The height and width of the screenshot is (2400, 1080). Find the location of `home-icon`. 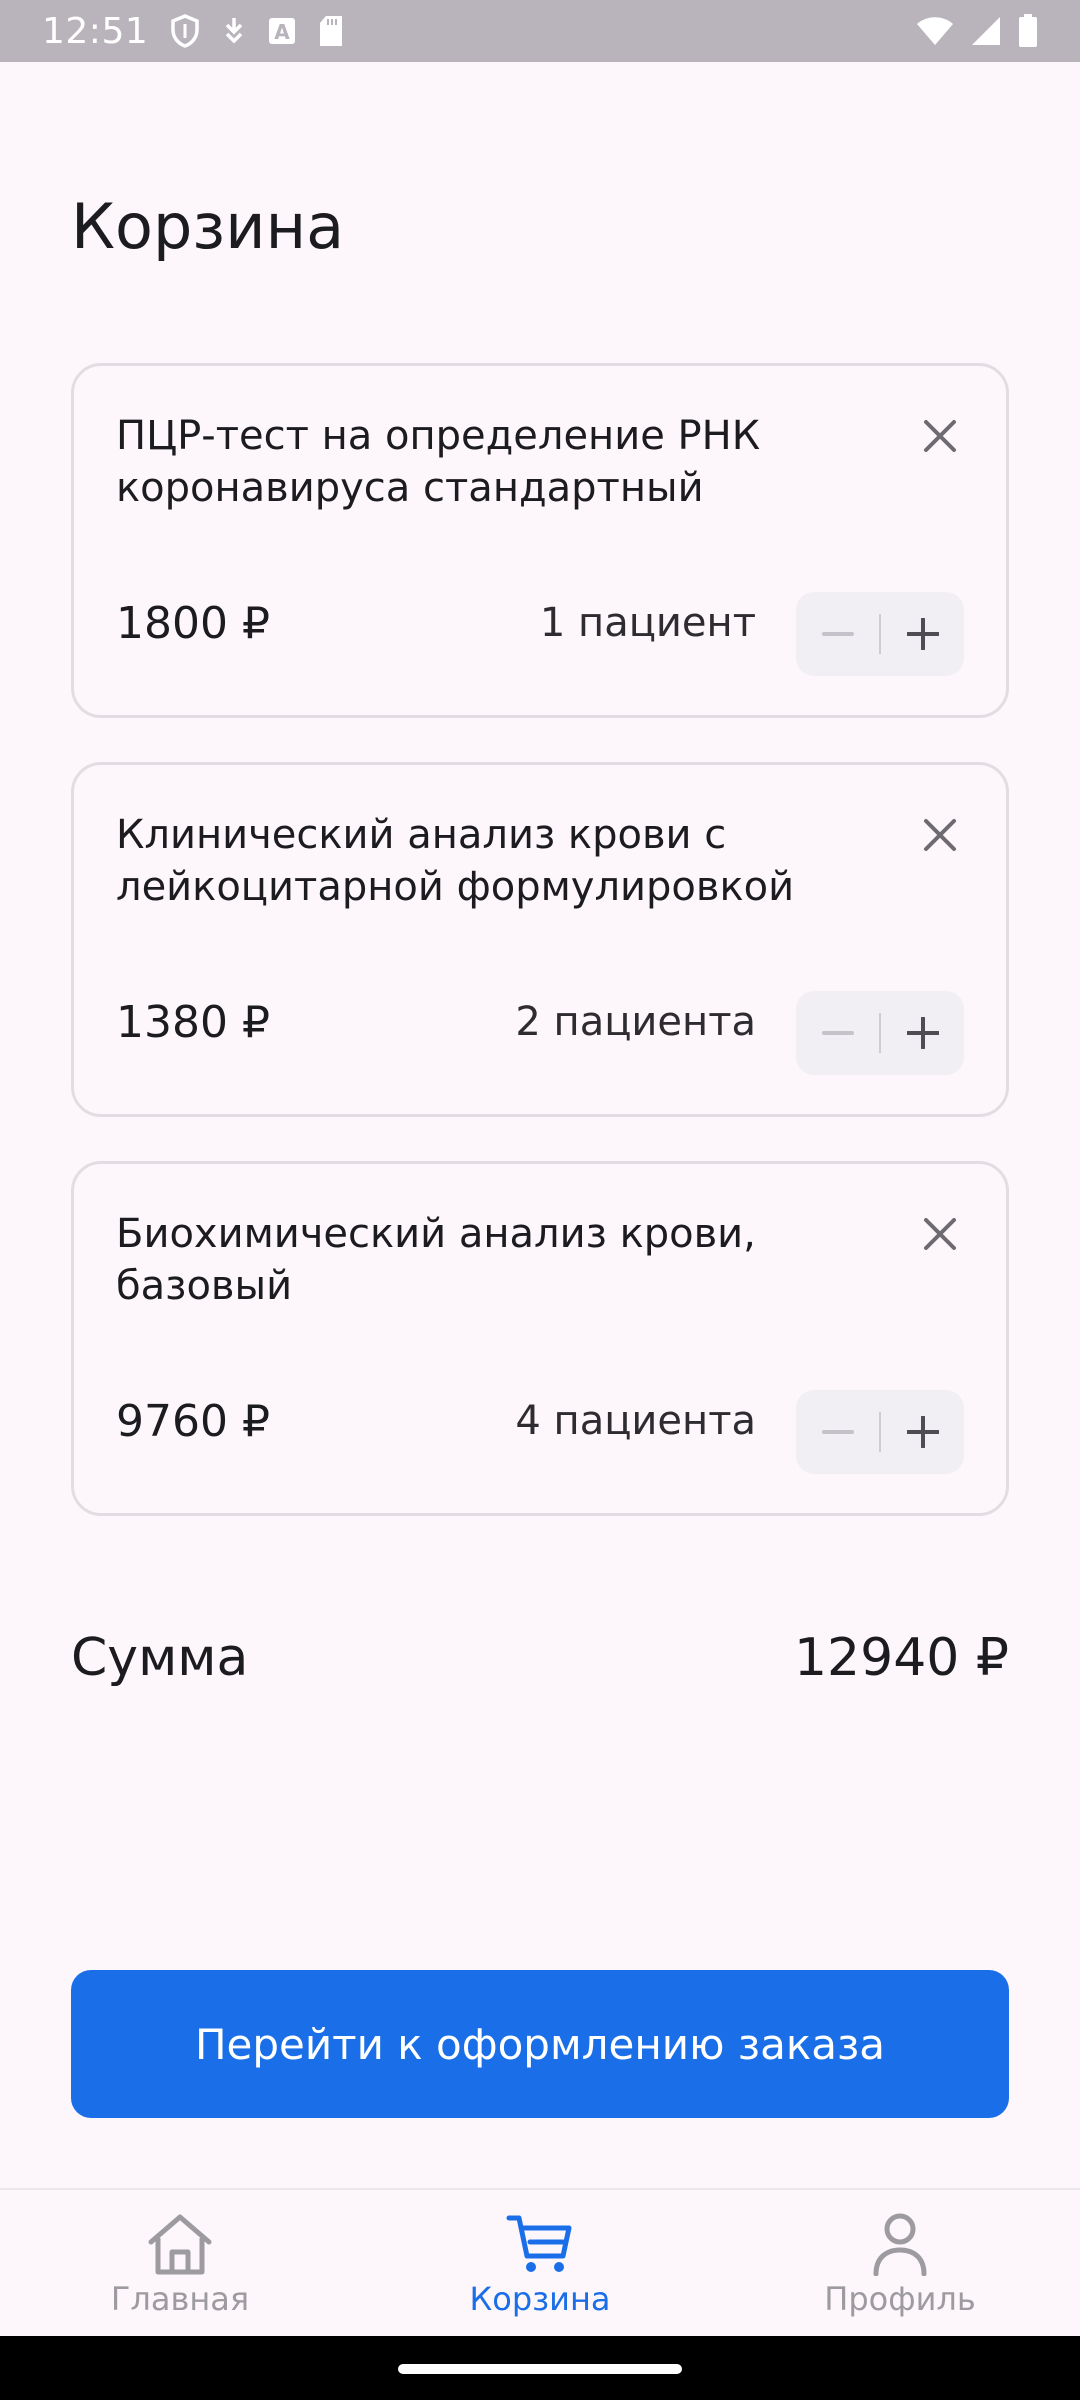

home-icon is located at coordinates (180, 2244).